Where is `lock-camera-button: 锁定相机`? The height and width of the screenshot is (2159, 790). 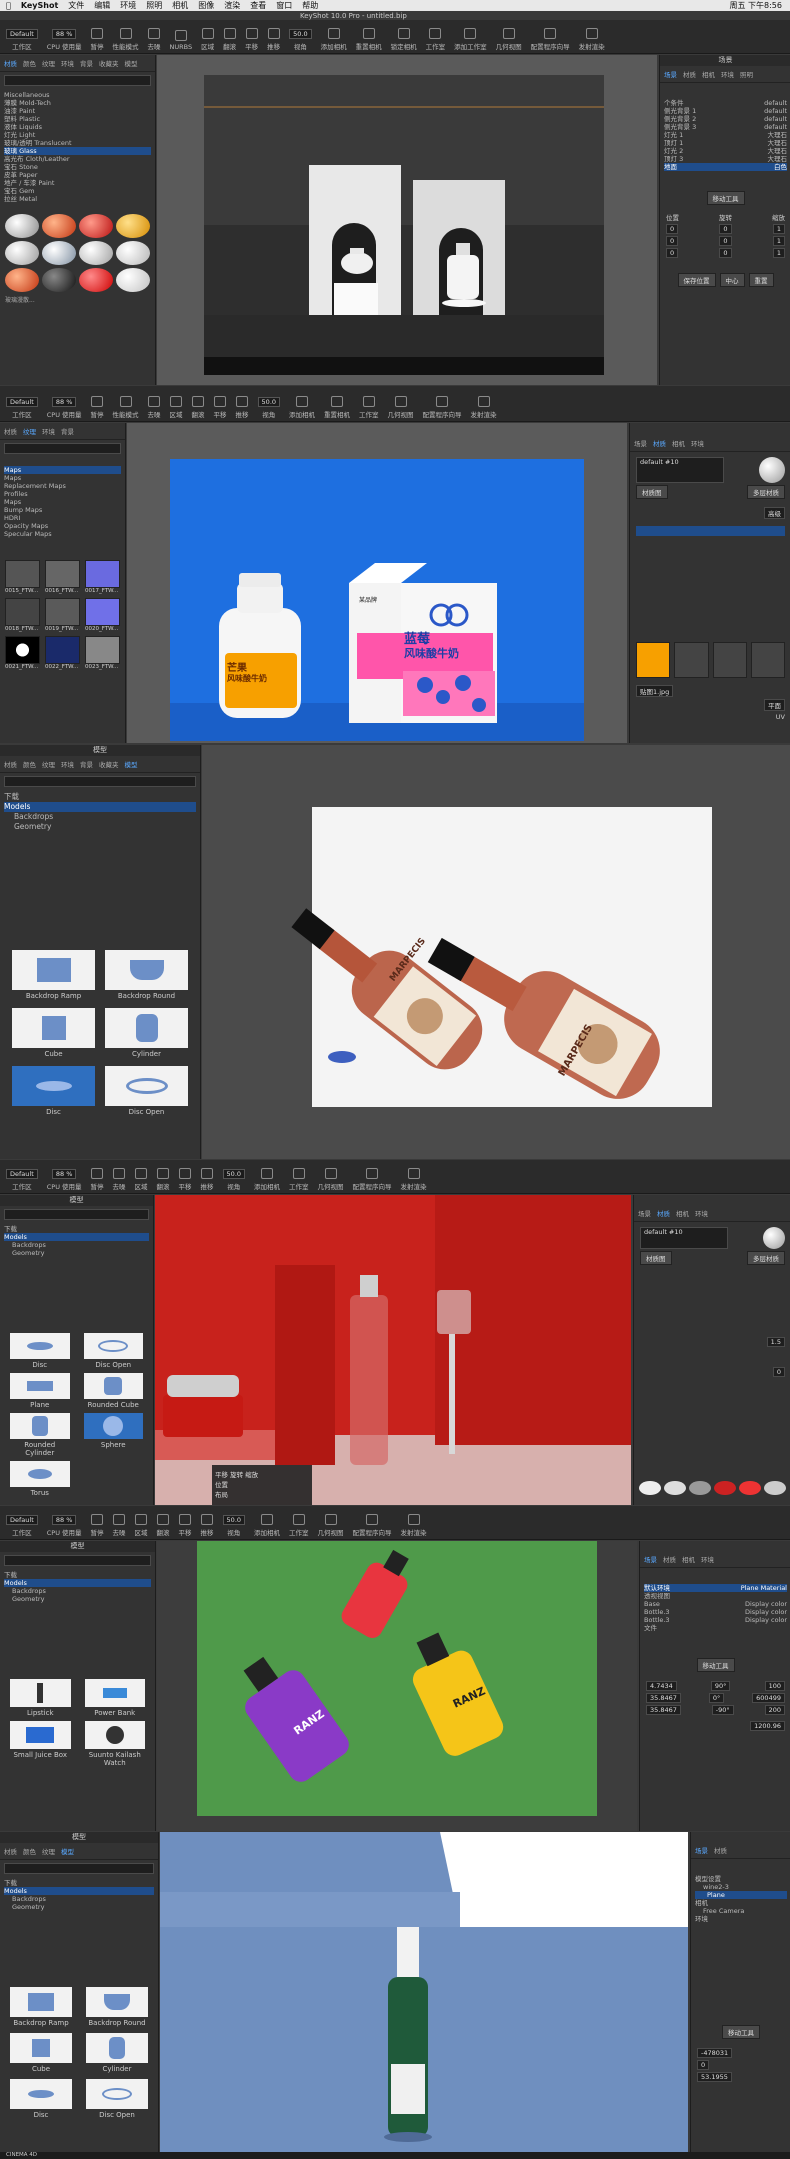
lock-camera-button: 锁定相机 is located at coordinates (404, 39).